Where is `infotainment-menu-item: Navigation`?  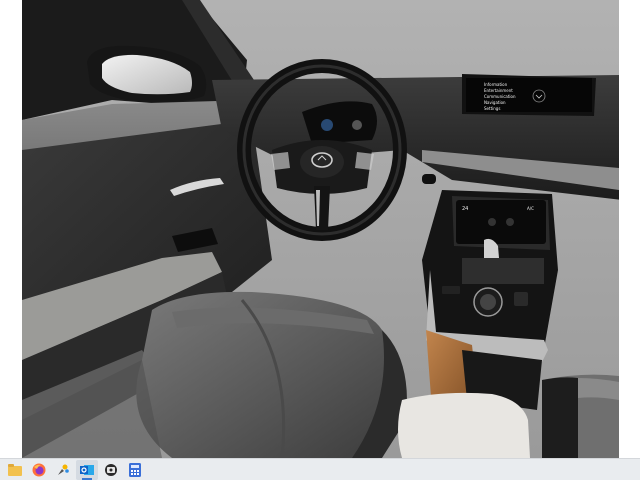
infotainment-menu-item: Navigation is located at coordinates (495, 102).